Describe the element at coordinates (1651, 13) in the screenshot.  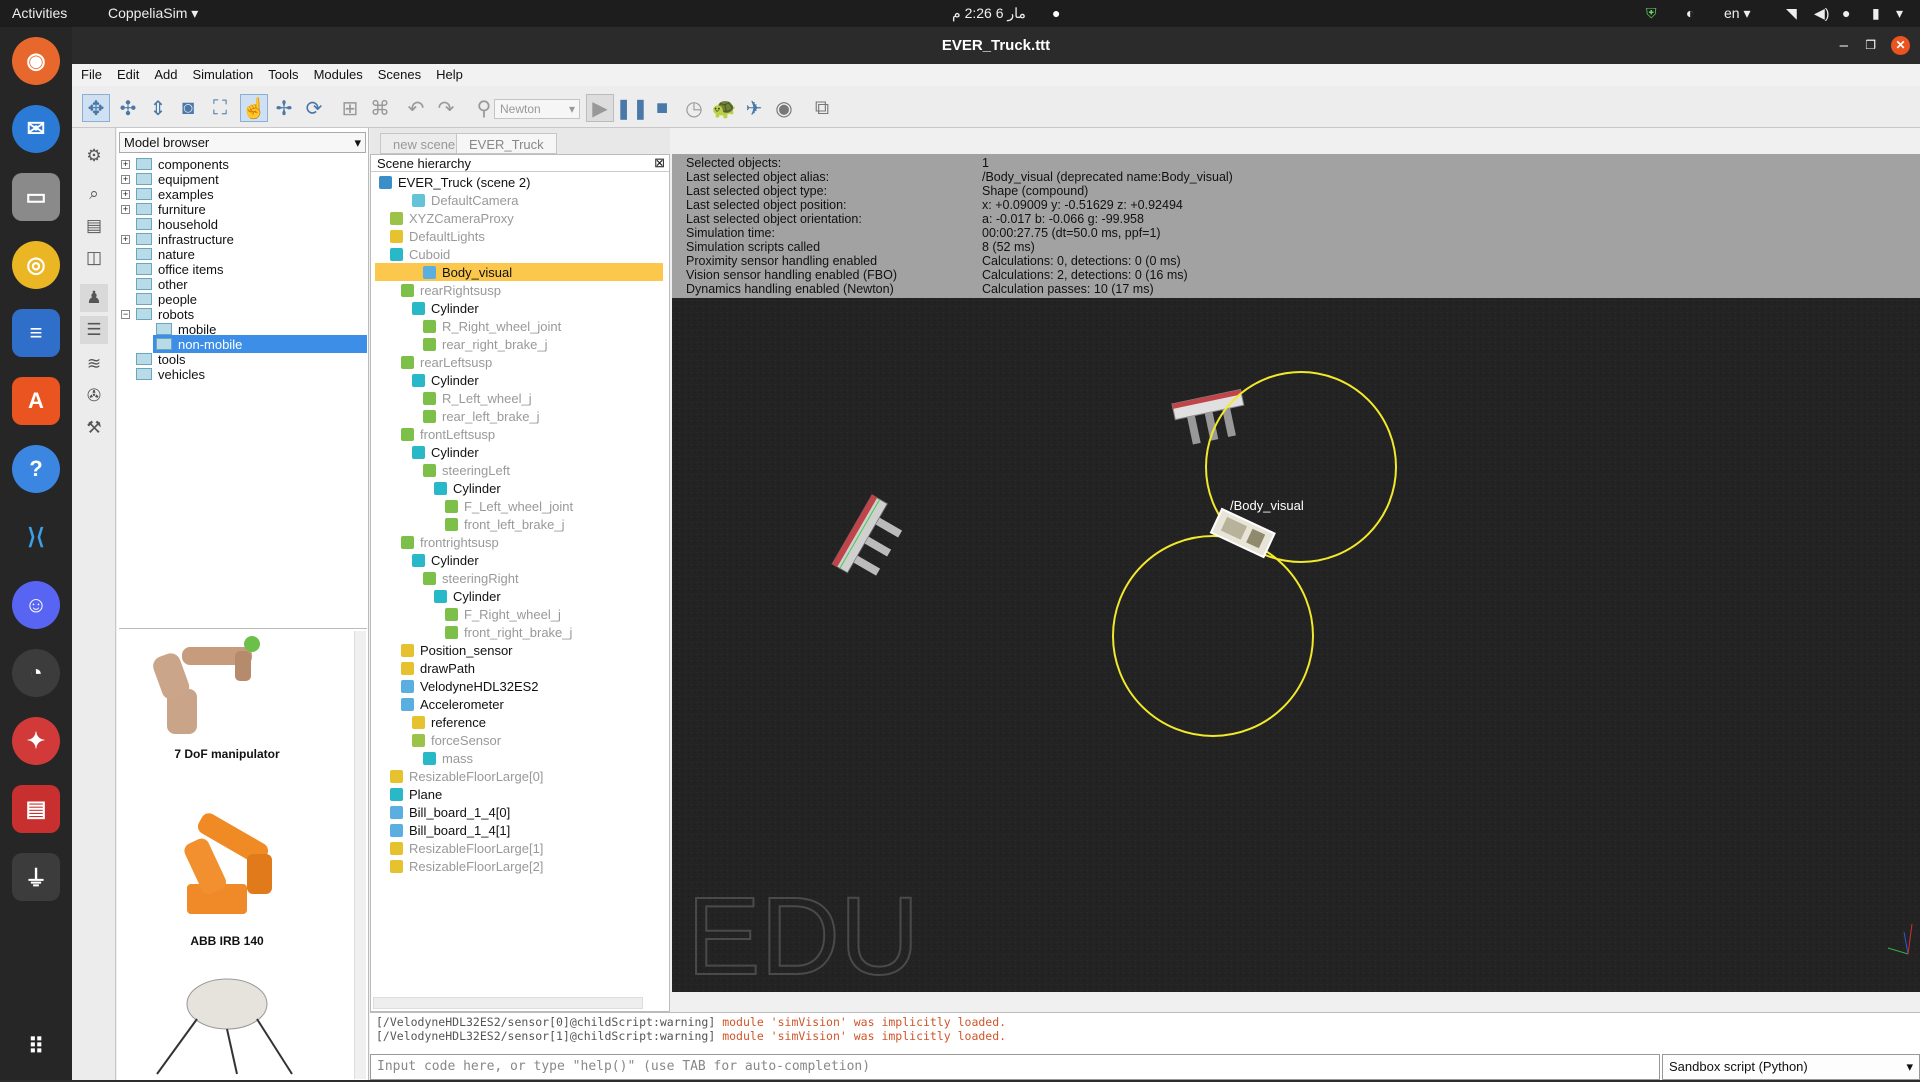
I see `shield-icon: ⛨` at that location.